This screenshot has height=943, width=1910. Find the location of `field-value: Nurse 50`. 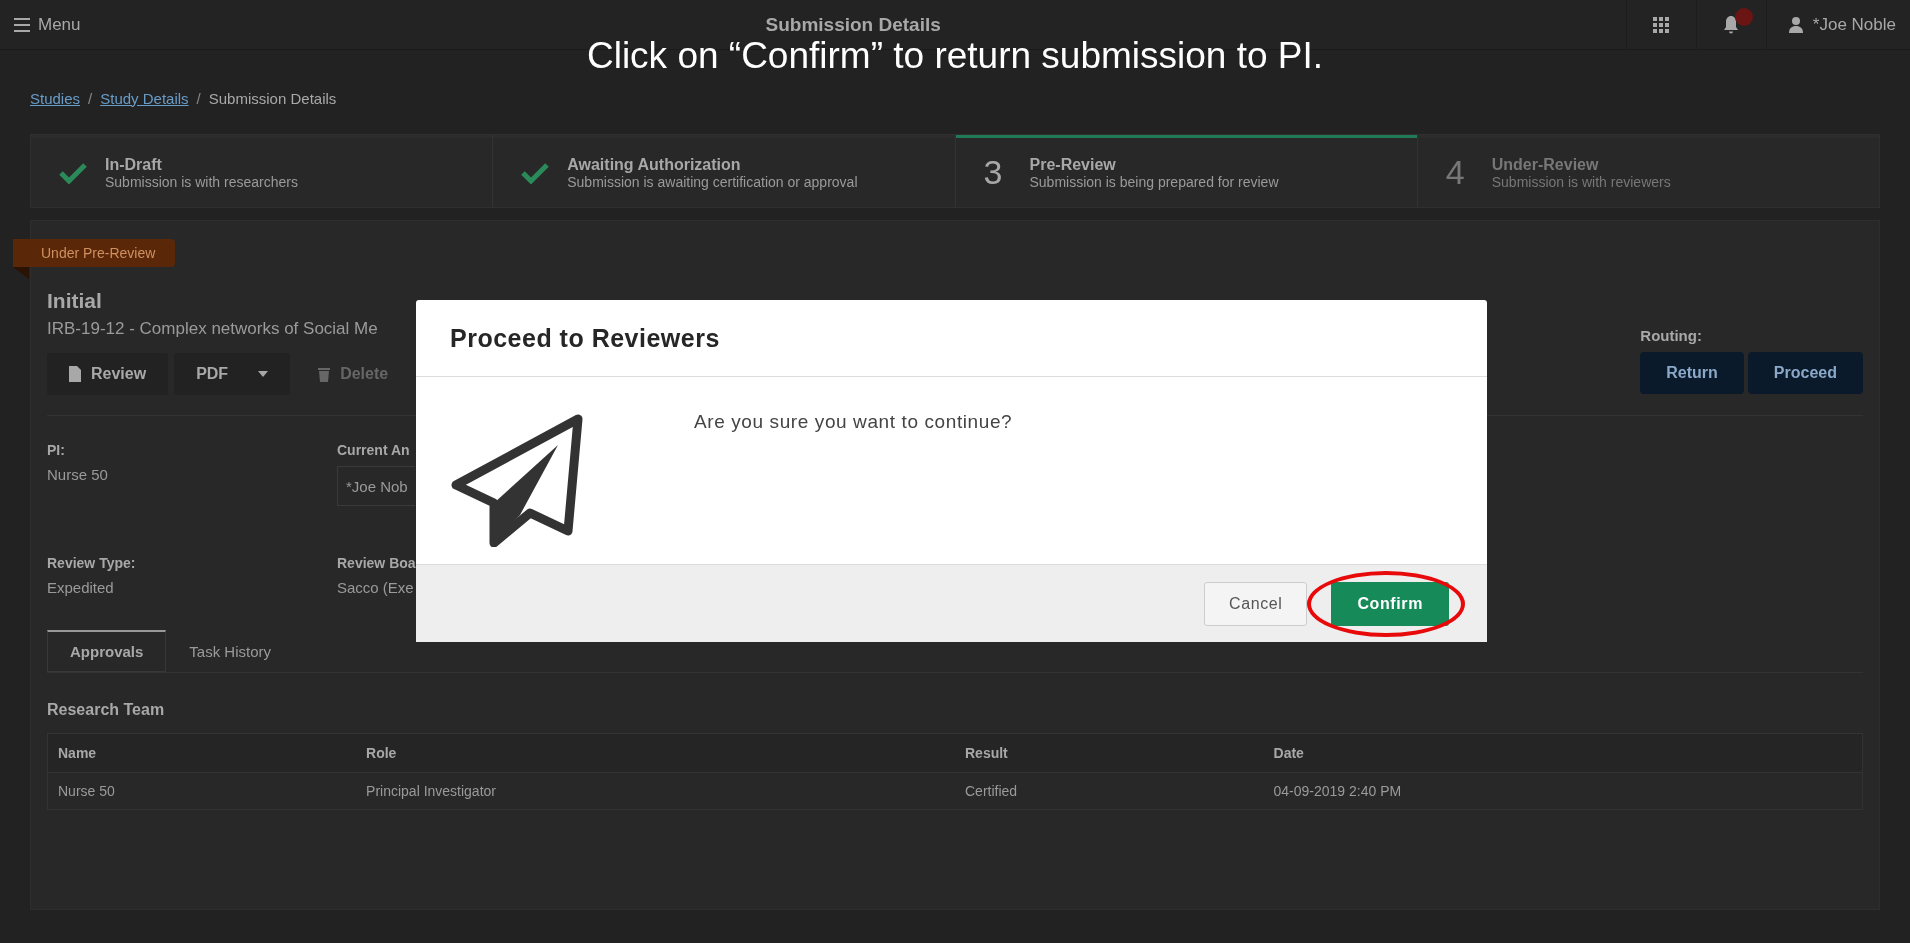

field-value: Nurse 50 is located at coordinates (78, 474).